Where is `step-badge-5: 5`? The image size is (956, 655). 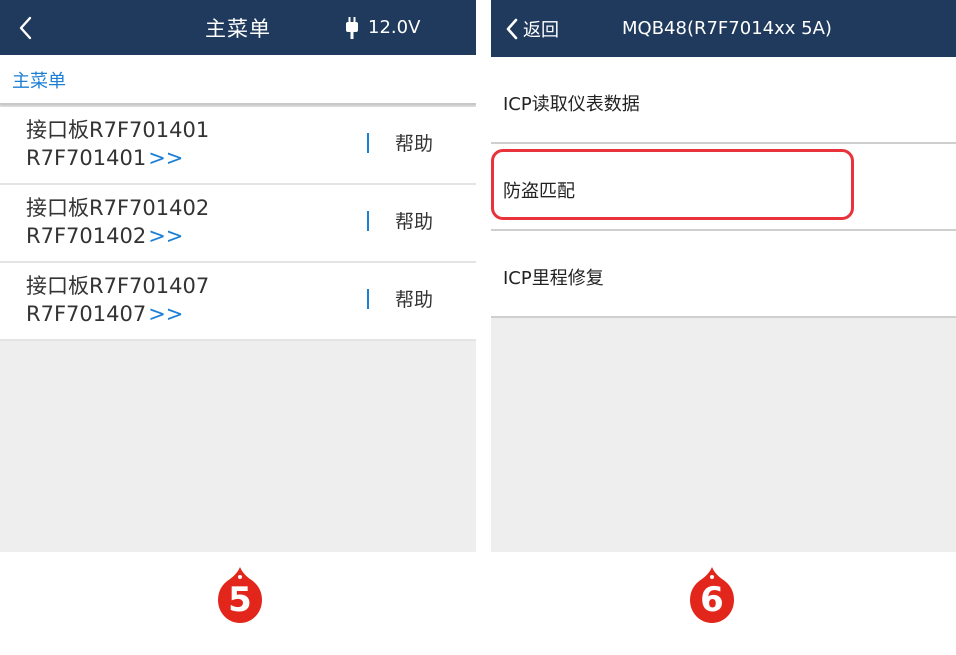 step-badge-5: 5 is located at coordinates (240, 595).